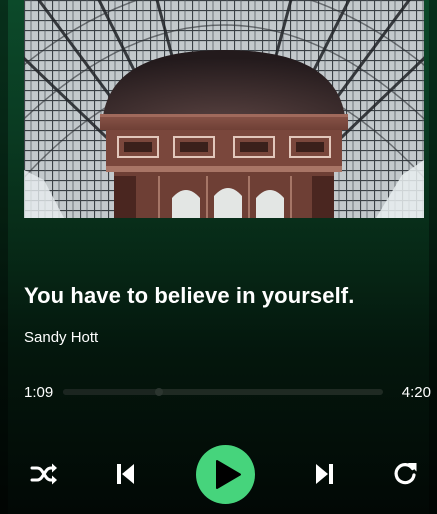 The width and height of the screenshot is (437, 514). I want to click on total-duration: 4:20, so click(416, 392).